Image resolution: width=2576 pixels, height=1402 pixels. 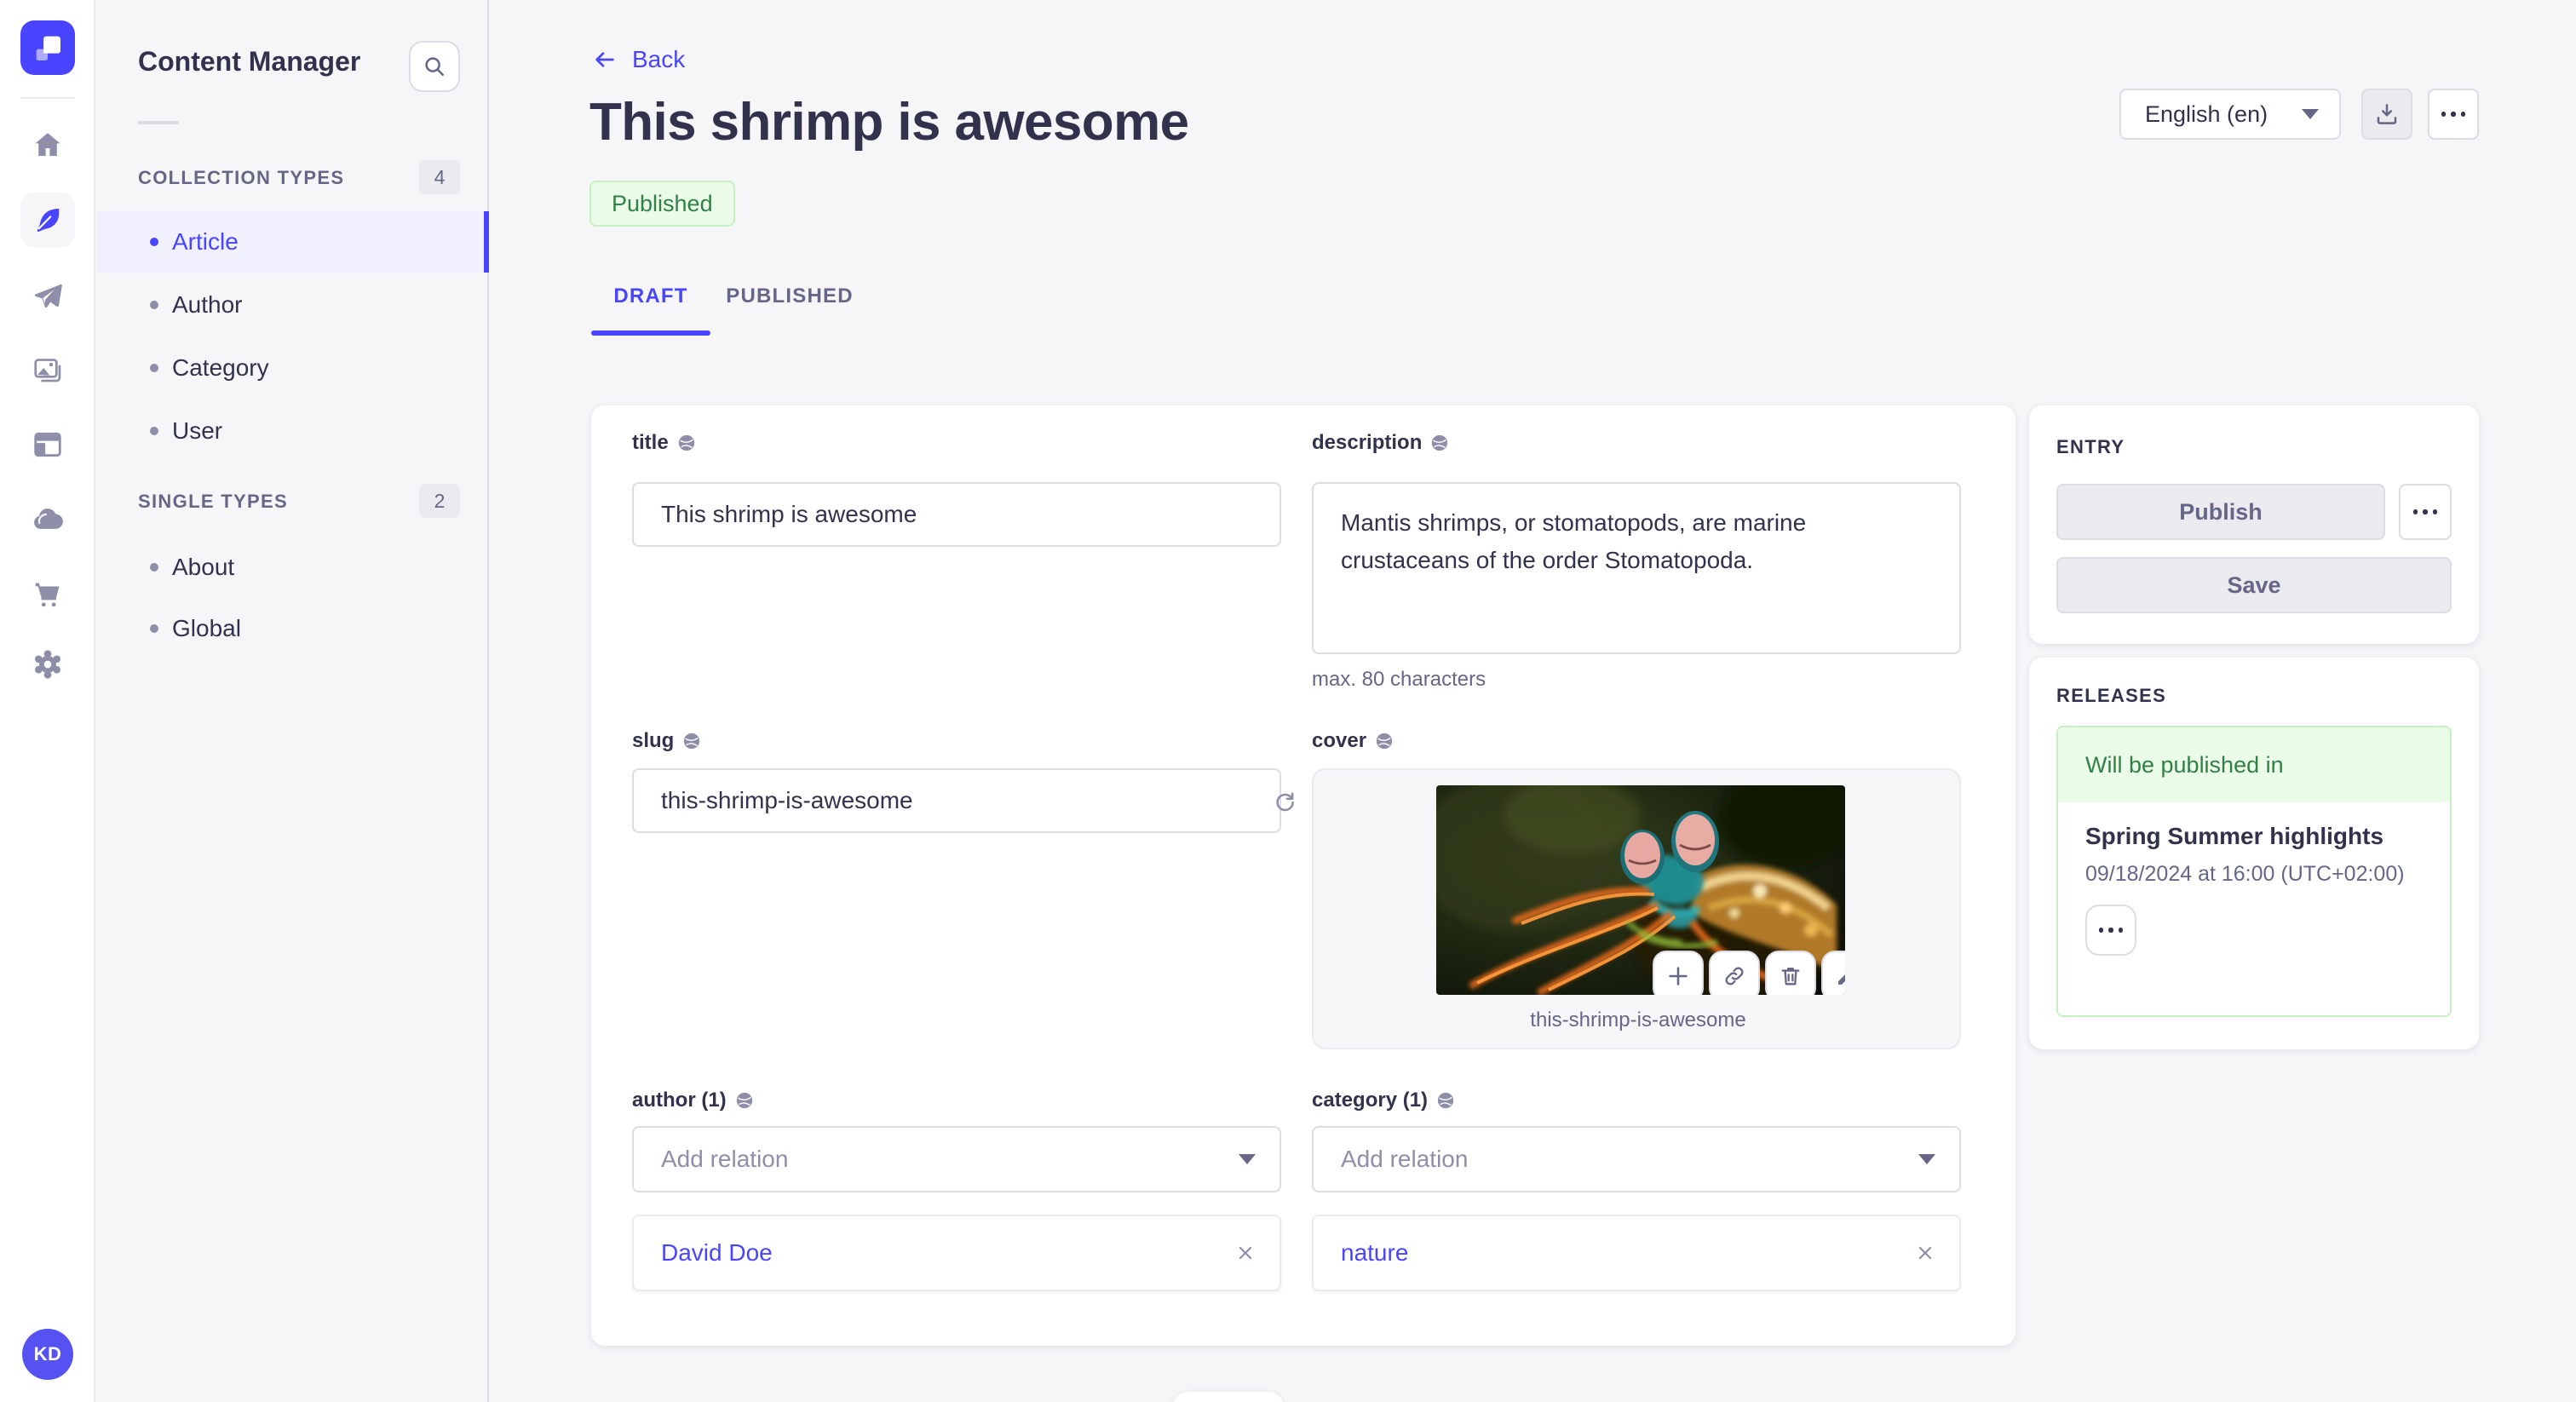 I want to click on header-more-button, so click(x=2454, y=114).